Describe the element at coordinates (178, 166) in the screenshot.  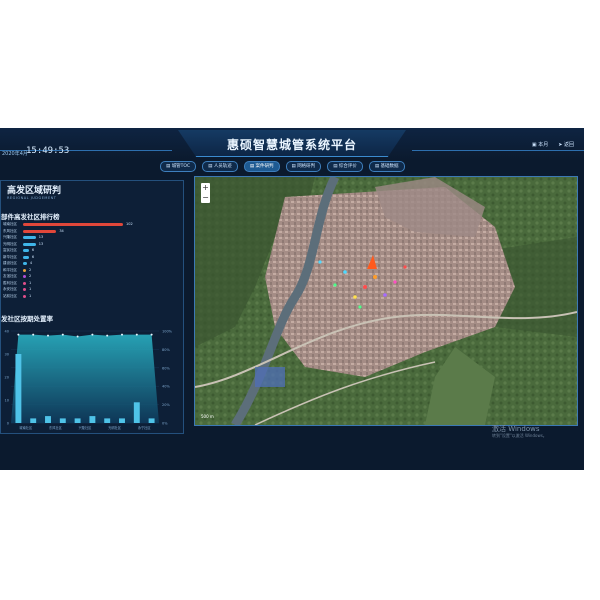
I see `tab-toc: ▤ 城管TOC` at that location.